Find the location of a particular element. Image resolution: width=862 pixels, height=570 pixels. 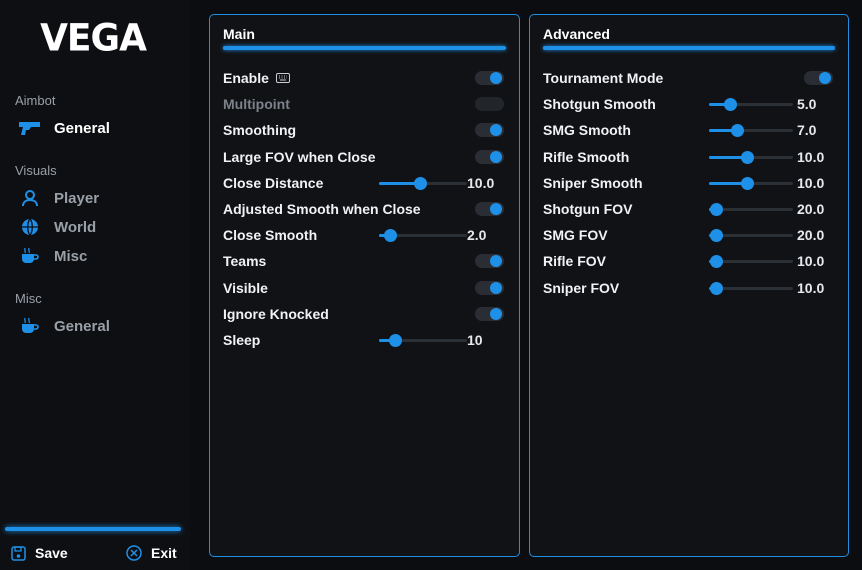

sidebar-item-label: Misc is located at coordinates (71, 256).